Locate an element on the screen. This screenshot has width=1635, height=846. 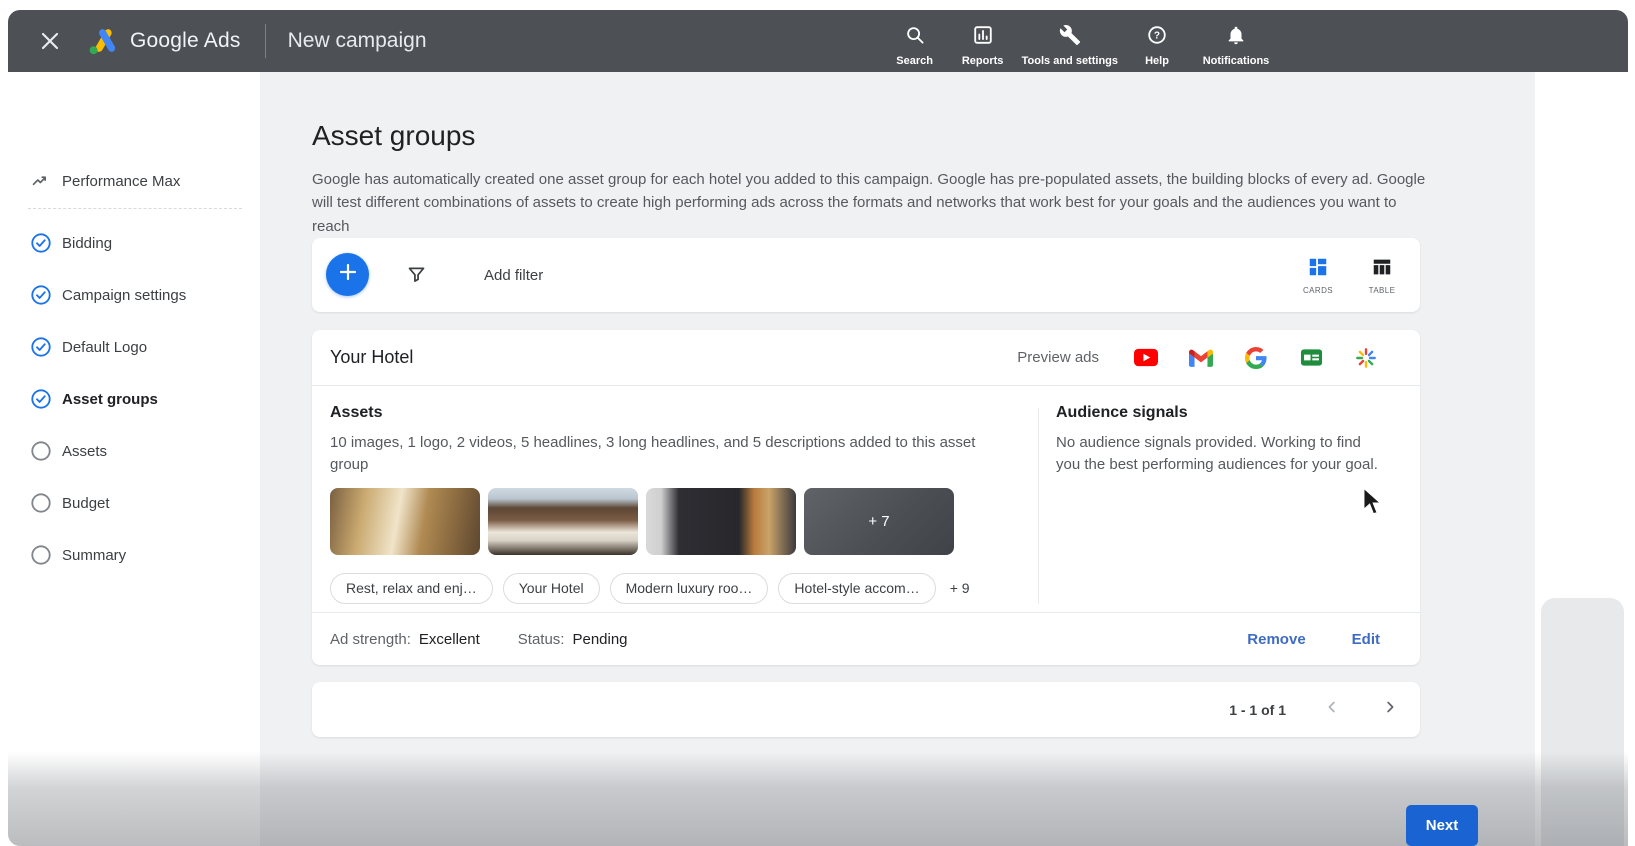
reports-icon is located at coordinates (983, 37).